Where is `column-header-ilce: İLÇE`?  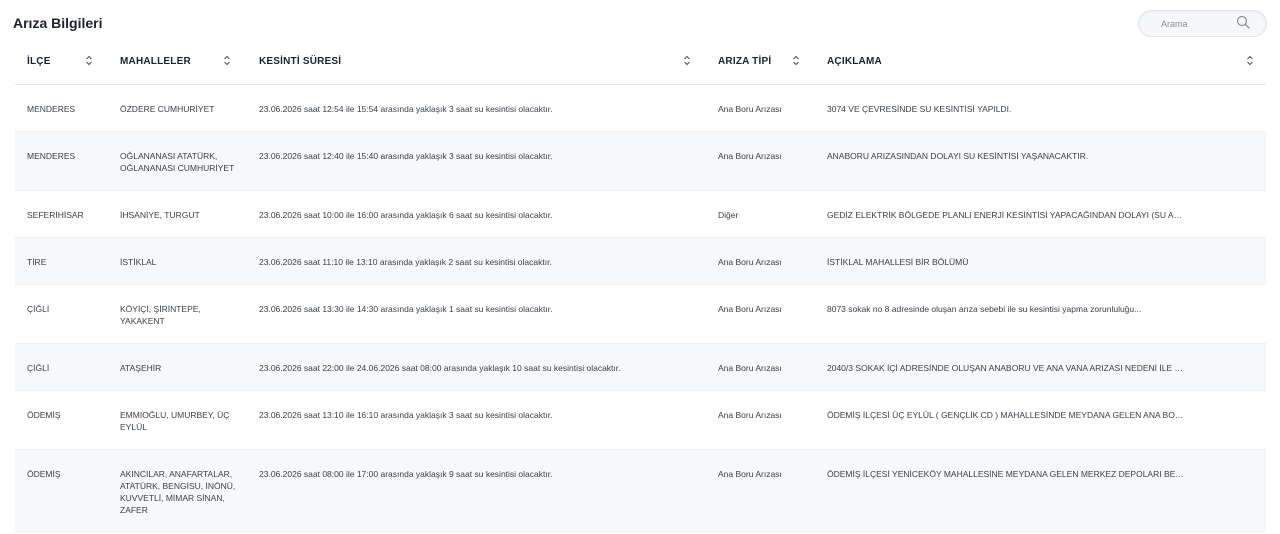
column-header-ilce: İLÇE is located at coordinates (39, 61).